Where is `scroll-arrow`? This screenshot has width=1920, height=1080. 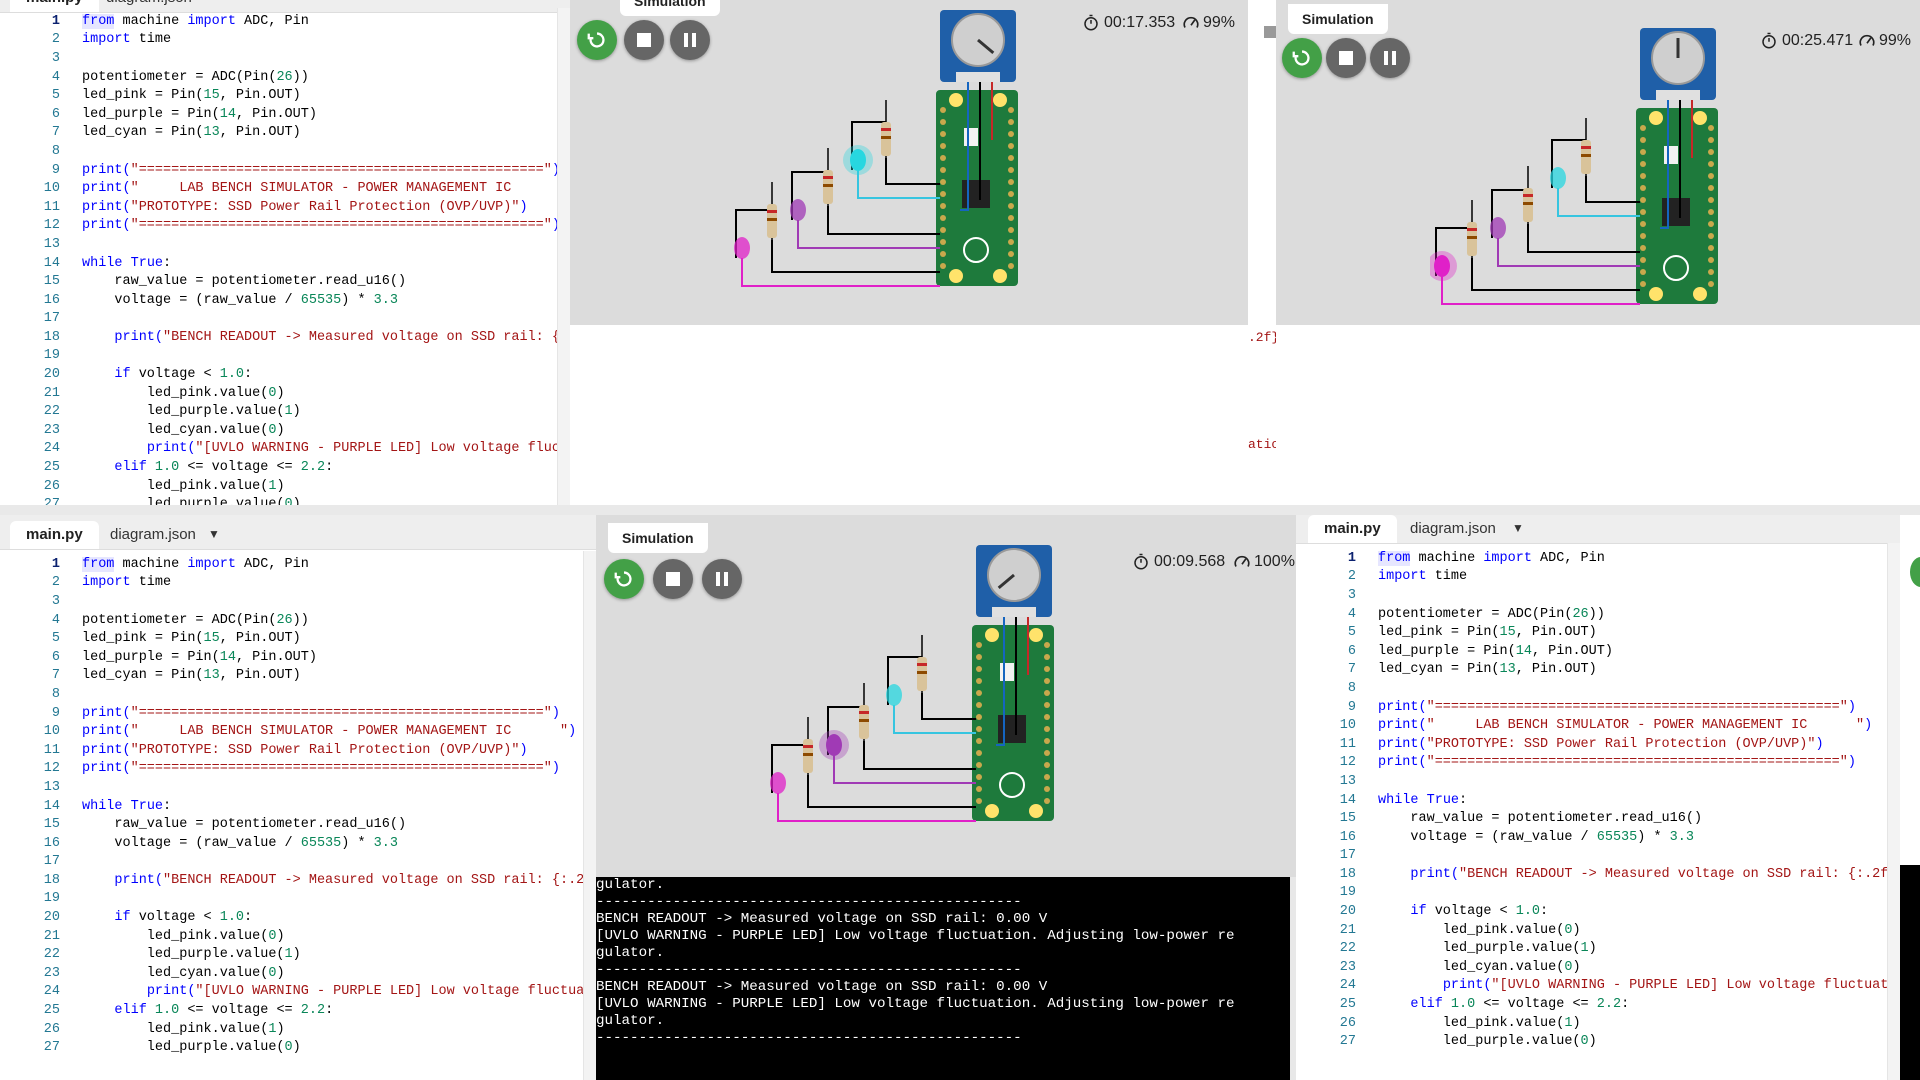 scroll-arrow is located at coordinates (1270, 32).